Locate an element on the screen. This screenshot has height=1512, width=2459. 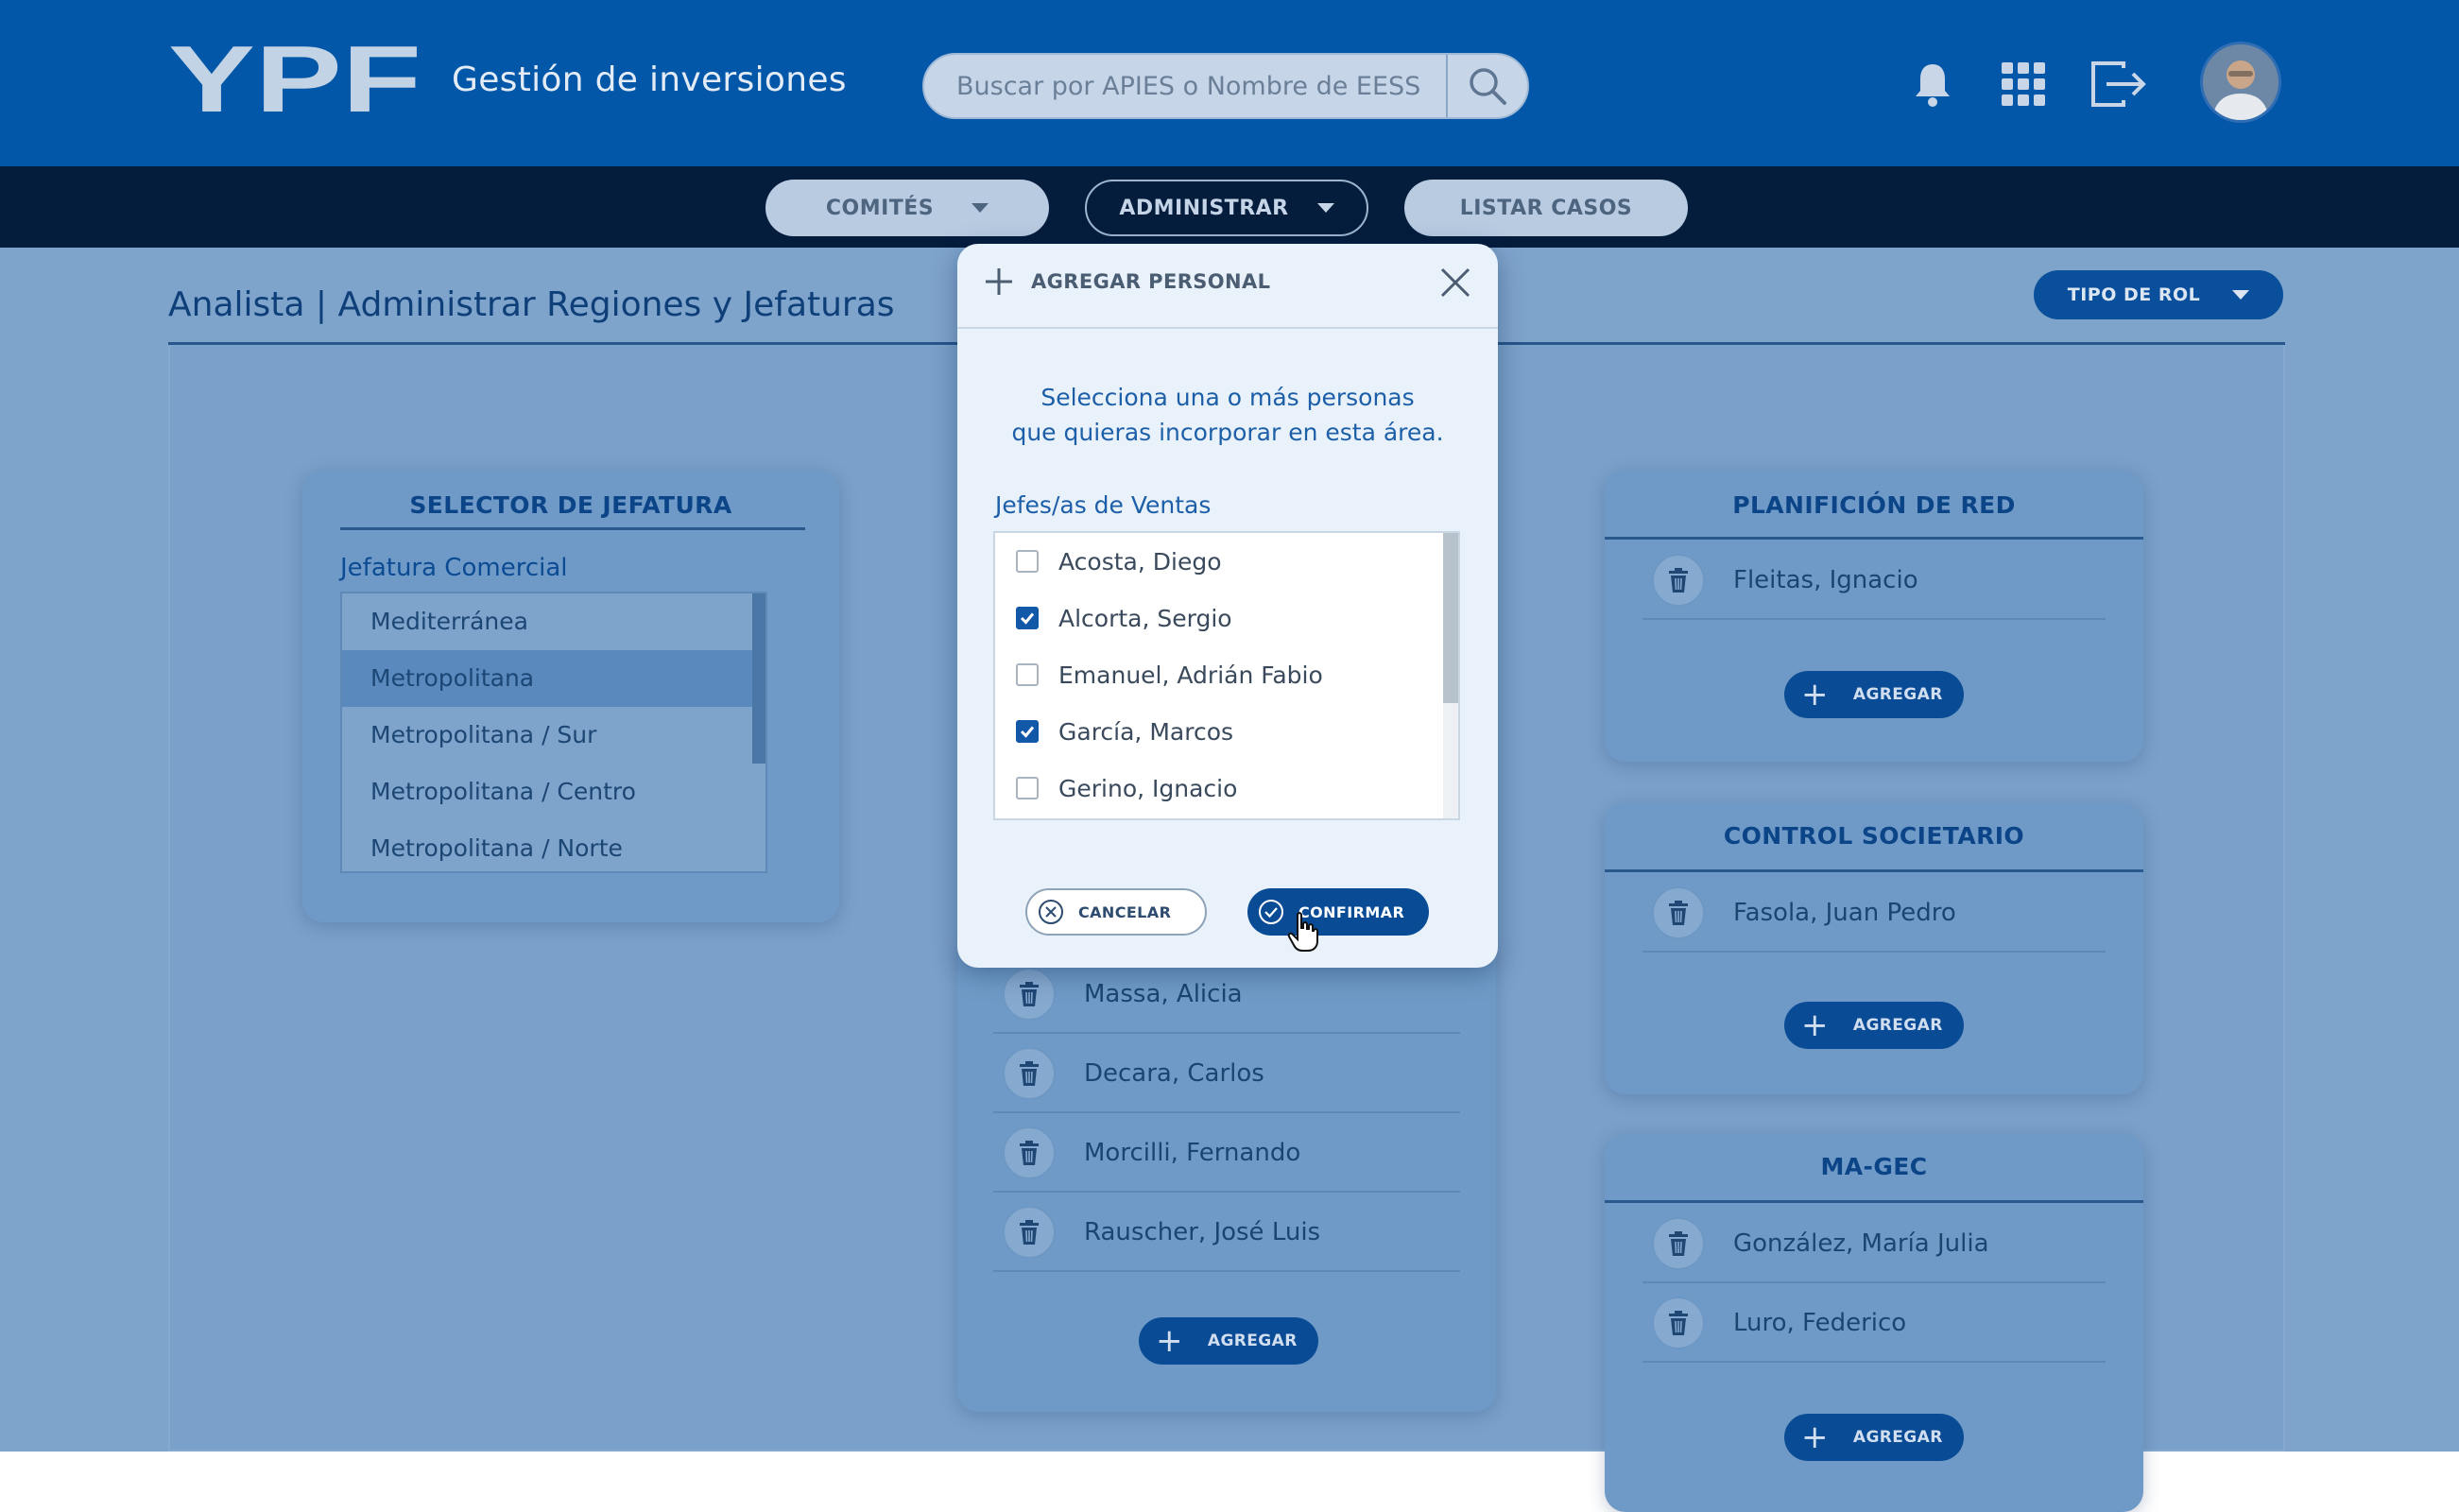
tipo-rol-dropdown: TIPO DE ROL is located at coordinates (2158, 294).